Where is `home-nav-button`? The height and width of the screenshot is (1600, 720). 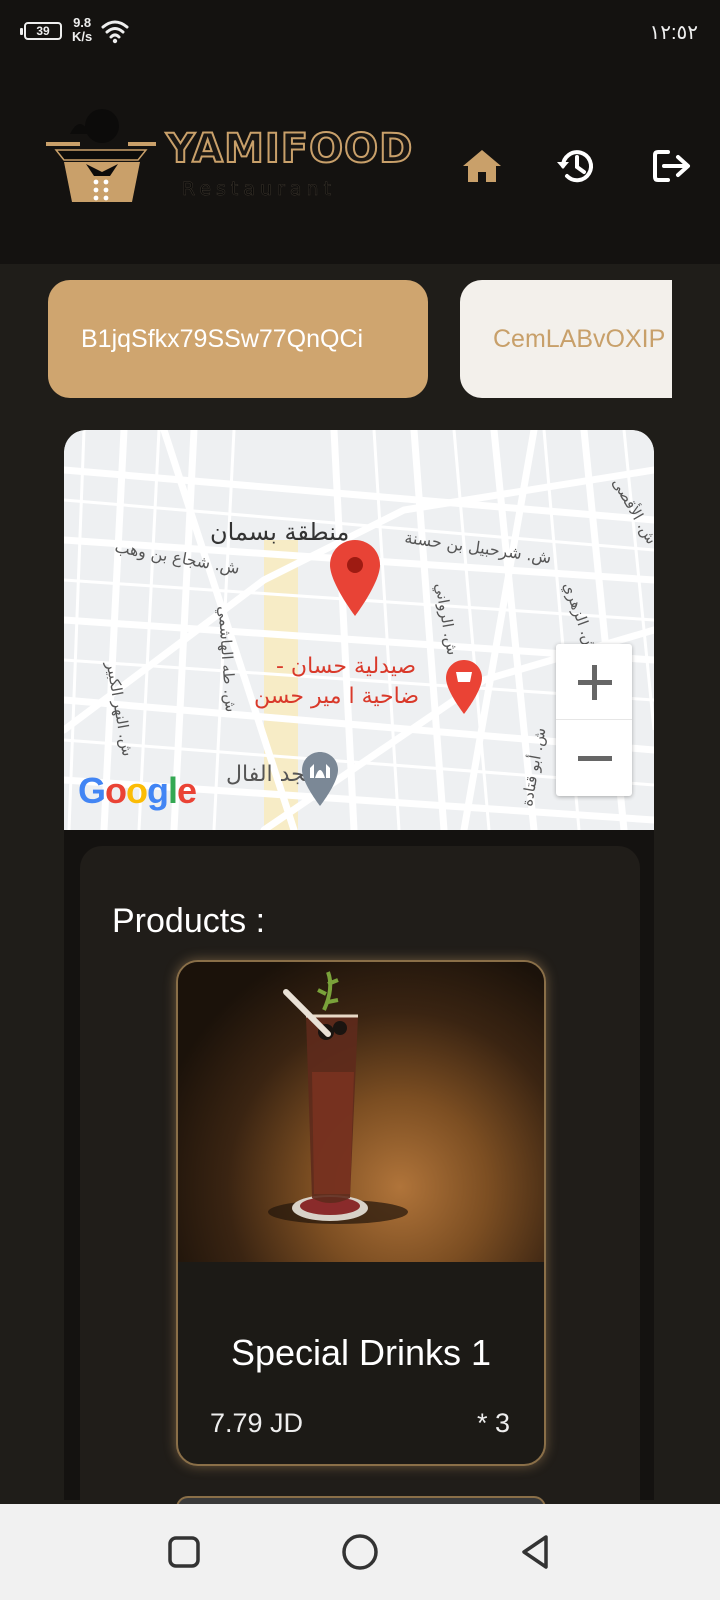 home-nav-button is located at coordinates (360, 1552).